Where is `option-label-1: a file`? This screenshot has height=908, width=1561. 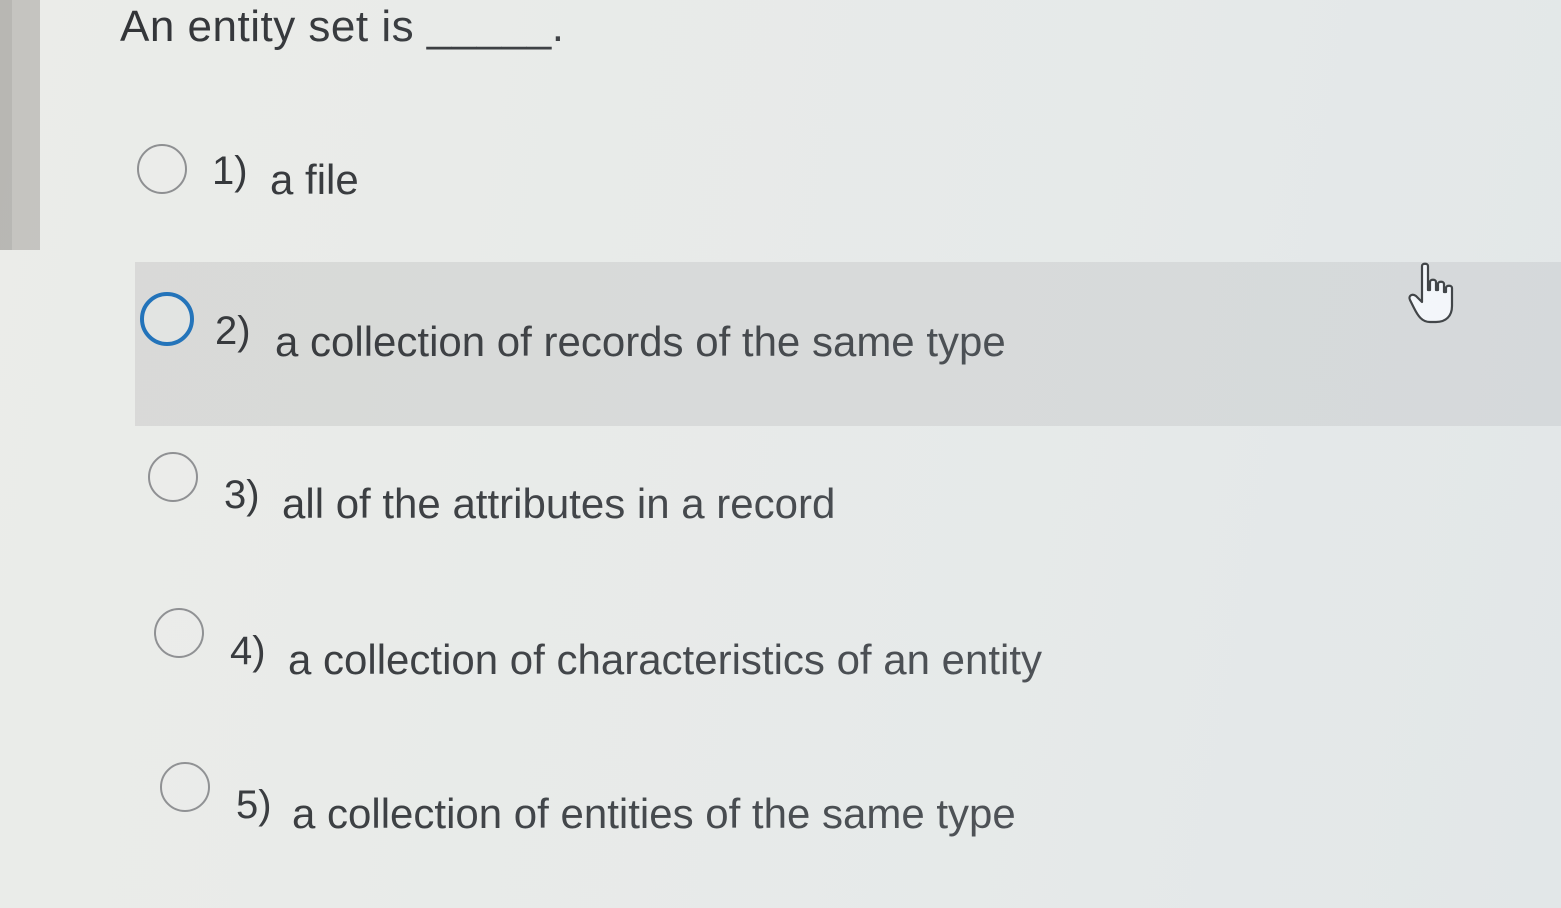
option-label-1: a file is located at coordinates (314, 180).